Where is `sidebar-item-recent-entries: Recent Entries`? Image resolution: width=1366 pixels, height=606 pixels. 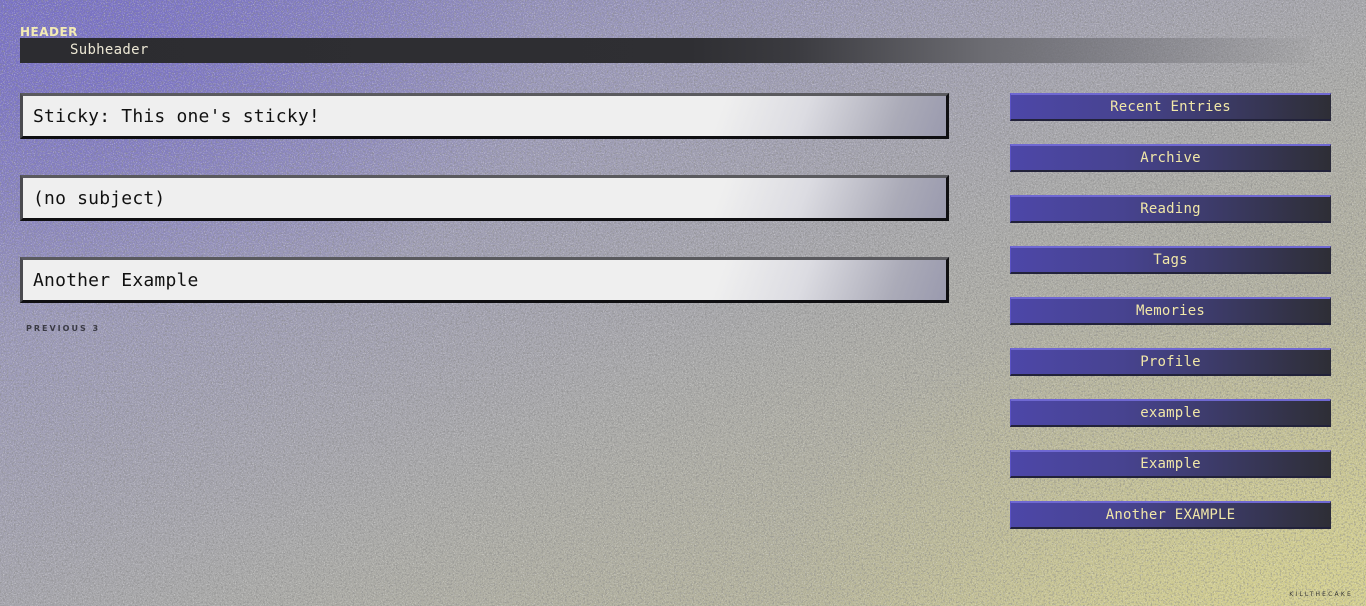 sidebar-item-recent-entries: Recent Entries is located at coordinates (1170, 107).